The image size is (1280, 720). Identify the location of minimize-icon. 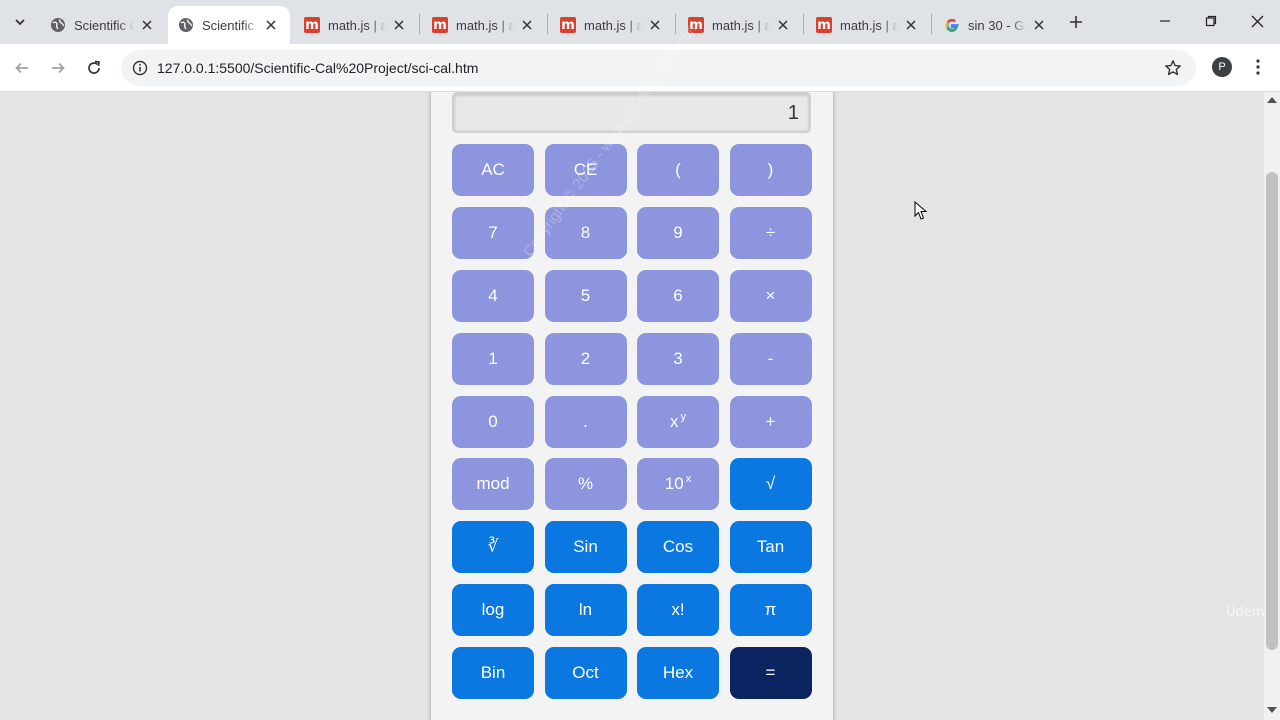
(1165, 21).